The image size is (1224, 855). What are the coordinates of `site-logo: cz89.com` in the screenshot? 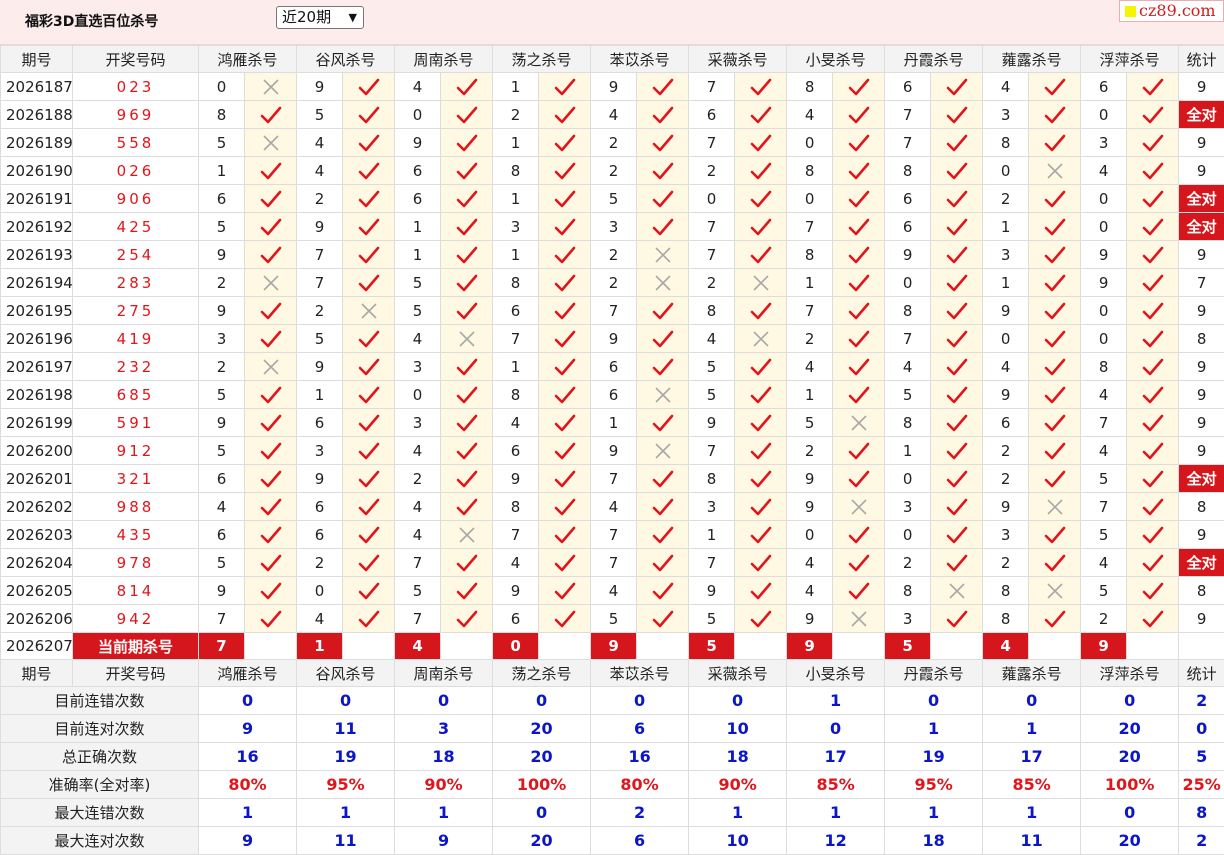 It's located at (1171, 11).